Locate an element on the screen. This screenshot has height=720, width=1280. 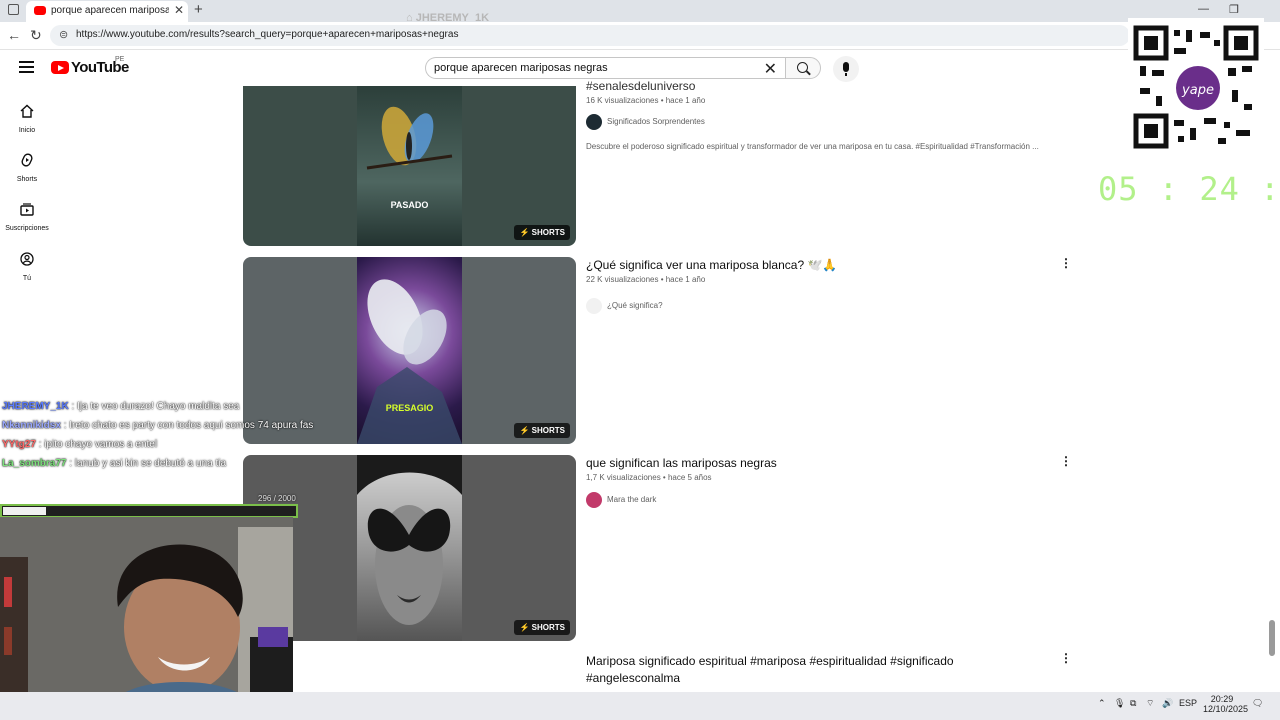
country-code: PE is located at coordinates (120, 59).